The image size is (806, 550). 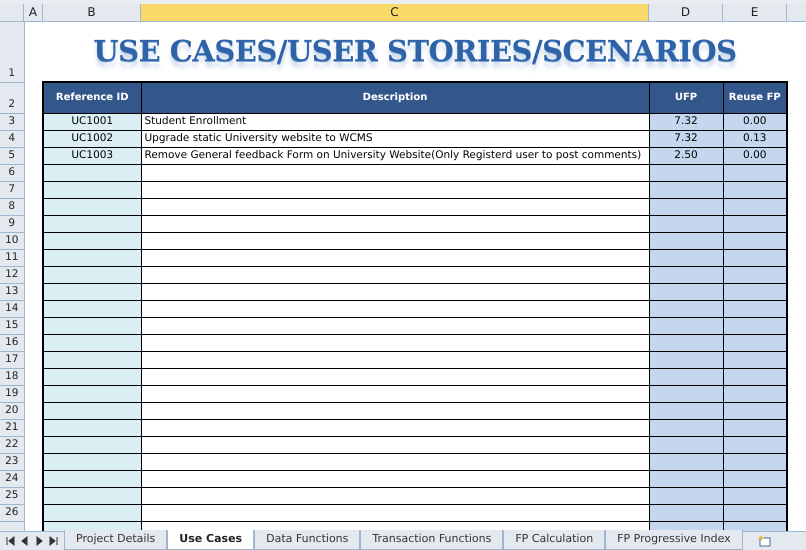 I want to click on row-number: 16, so click(x=12, y=342).